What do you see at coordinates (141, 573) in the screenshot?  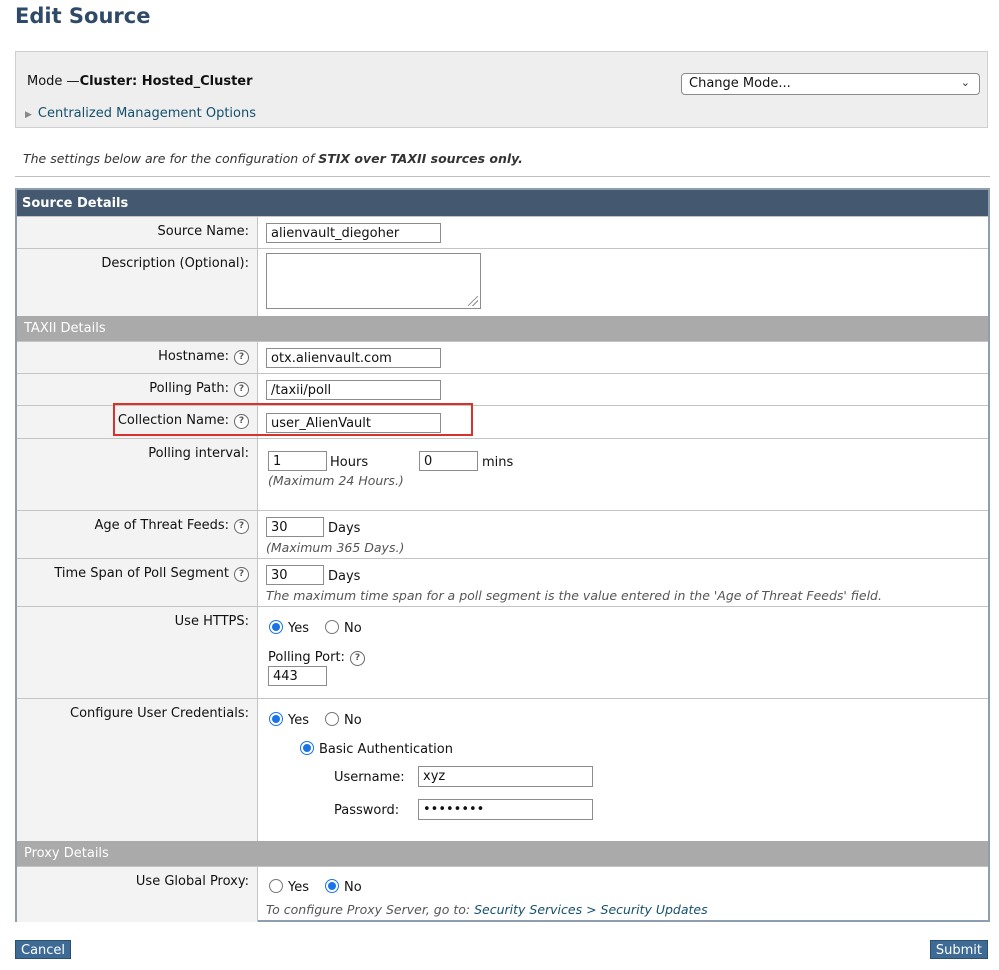 I see `time-span-label: Time Span of Poll Segment` at bounding box center [141, 573].